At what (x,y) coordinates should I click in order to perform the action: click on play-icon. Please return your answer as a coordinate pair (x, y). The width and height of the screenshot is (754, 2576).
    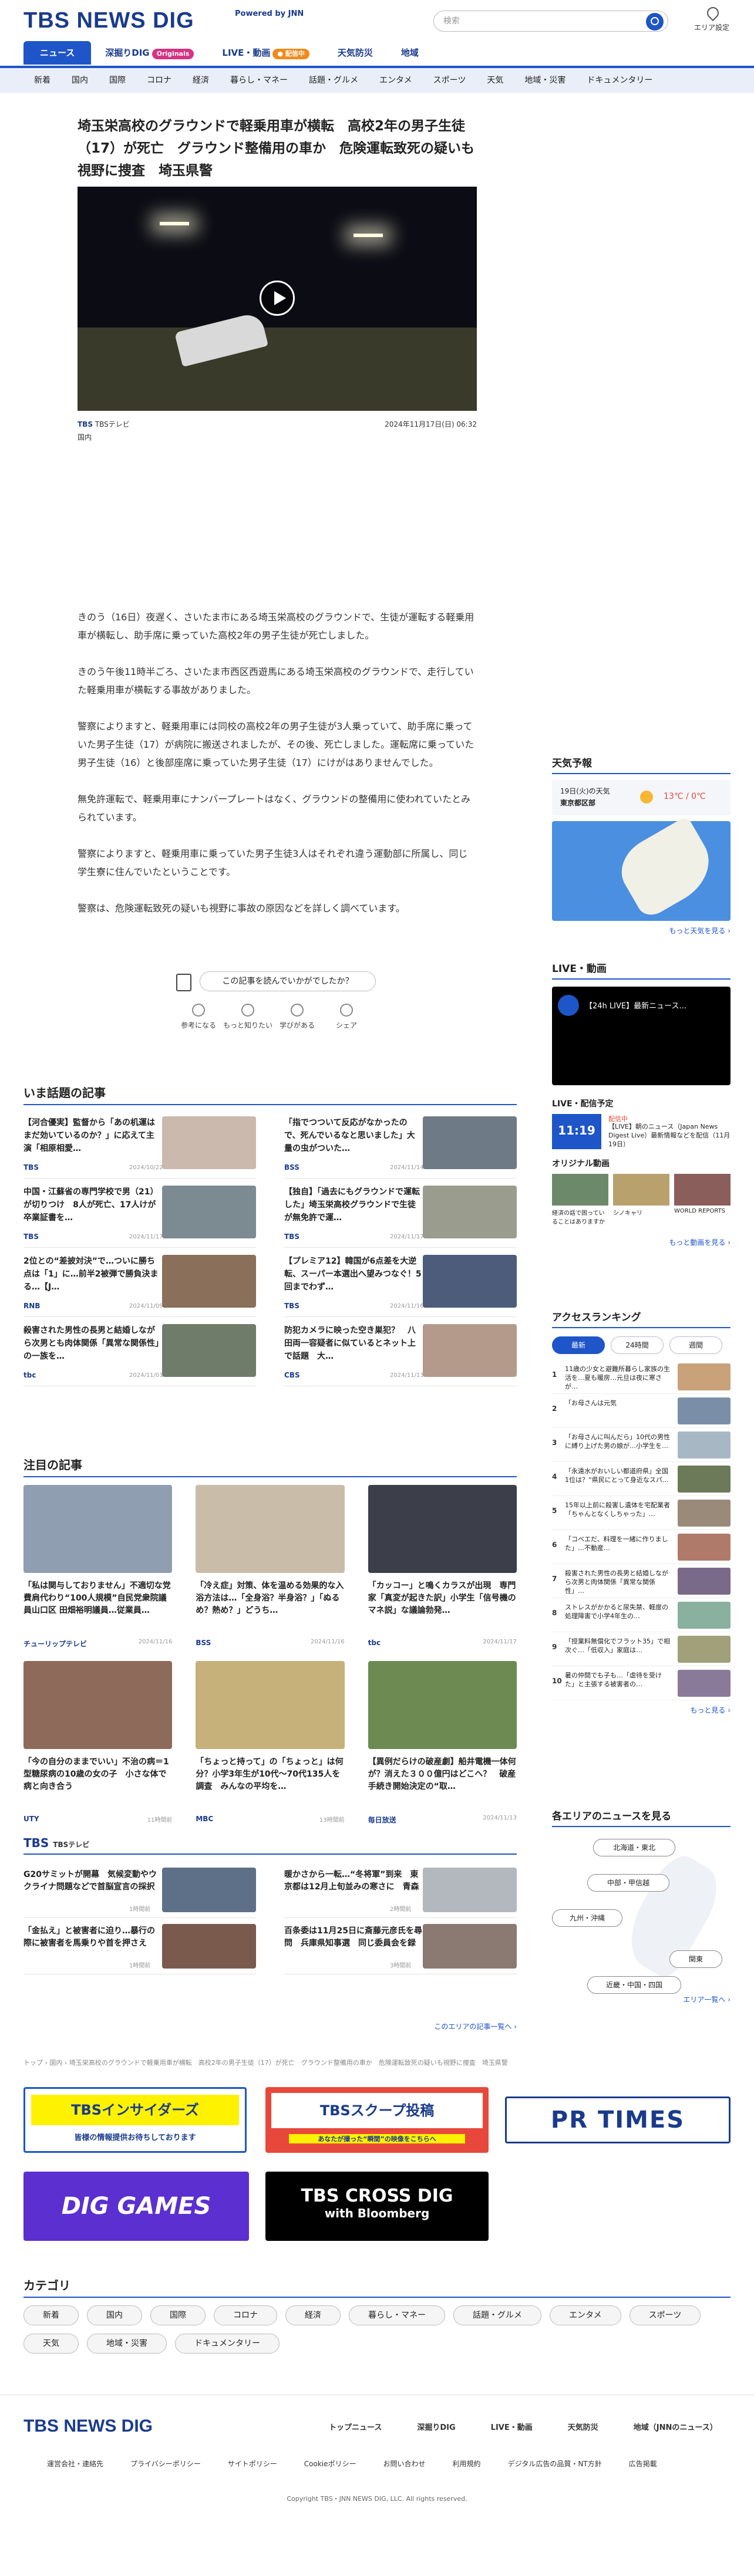
    Looking at the image, I should click on (277, 298).